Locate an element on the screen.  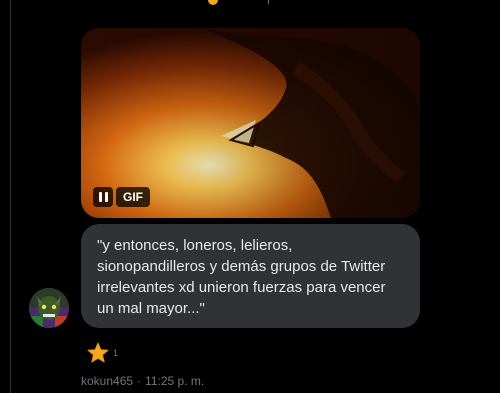
pause-icon-bar is located at coordinates (106, 197).